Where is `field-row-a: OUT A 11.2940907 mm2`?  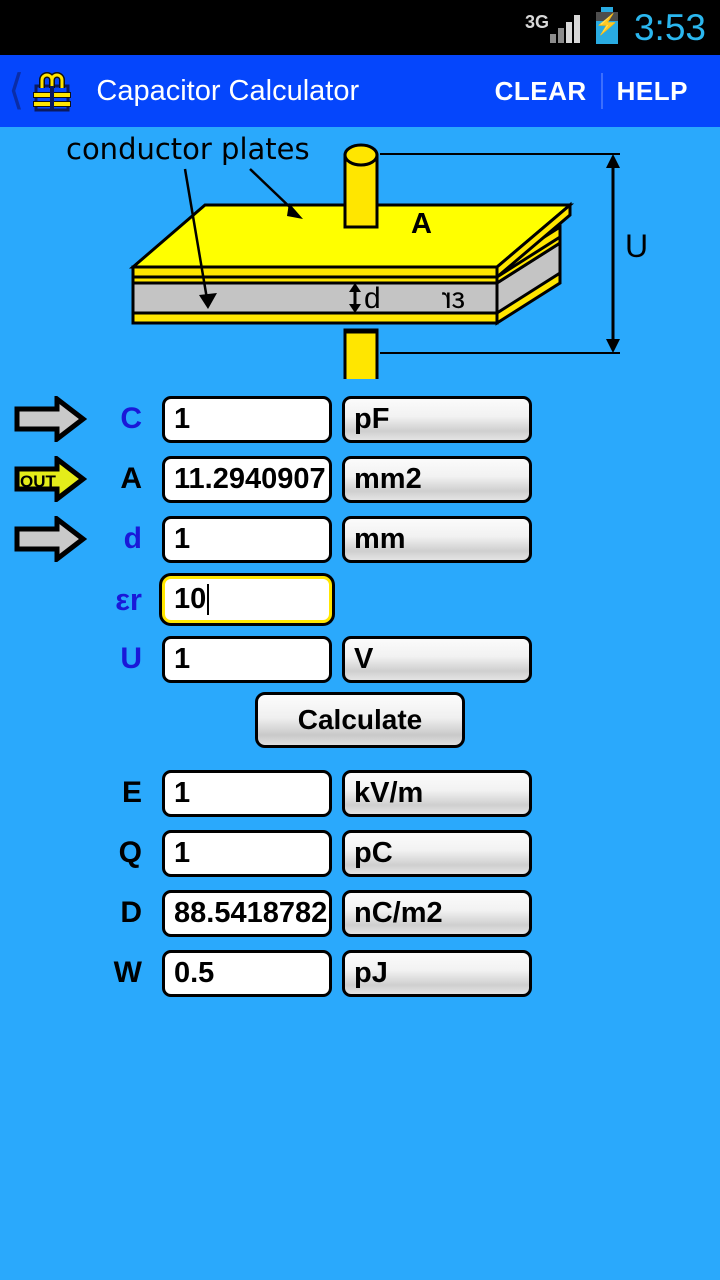 field-row-a: OUT A 11.2940907 mm2 is located at coordinates (360, 479).